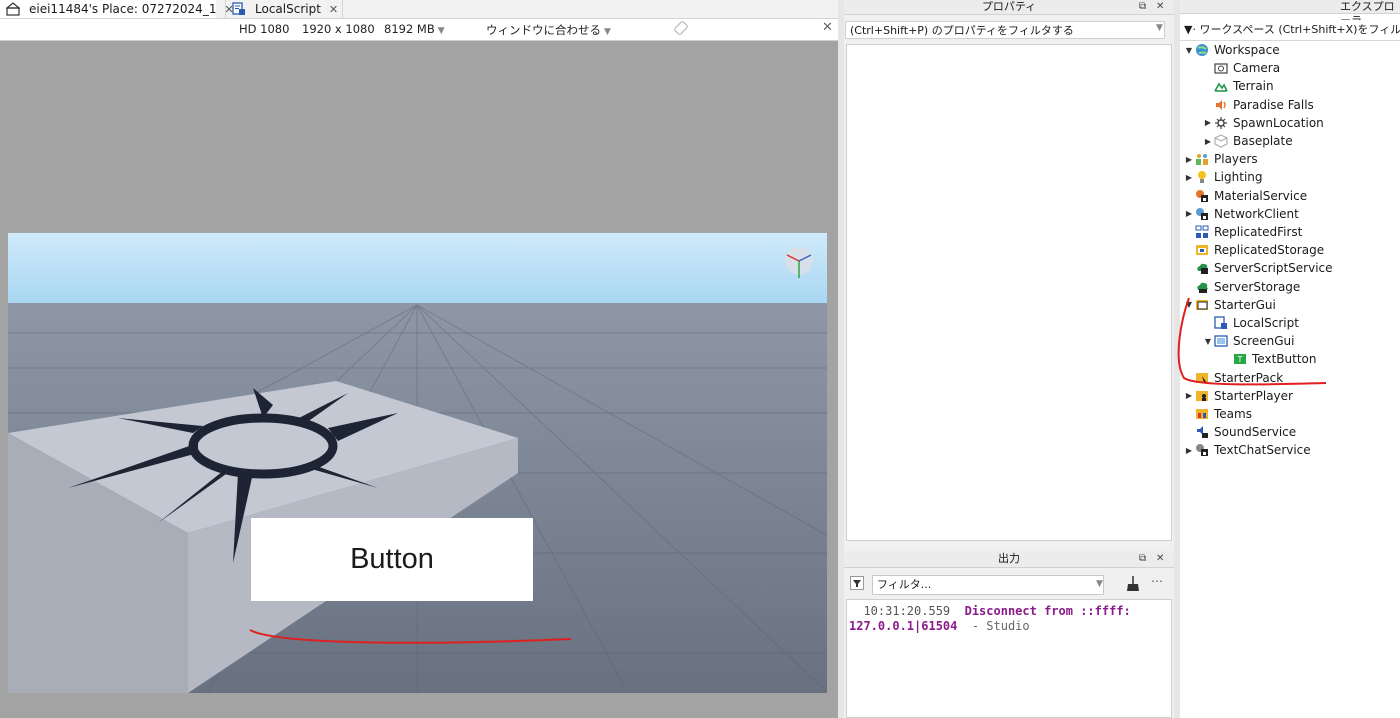  I want to click on soundservice-icon, so click(1202, 432).